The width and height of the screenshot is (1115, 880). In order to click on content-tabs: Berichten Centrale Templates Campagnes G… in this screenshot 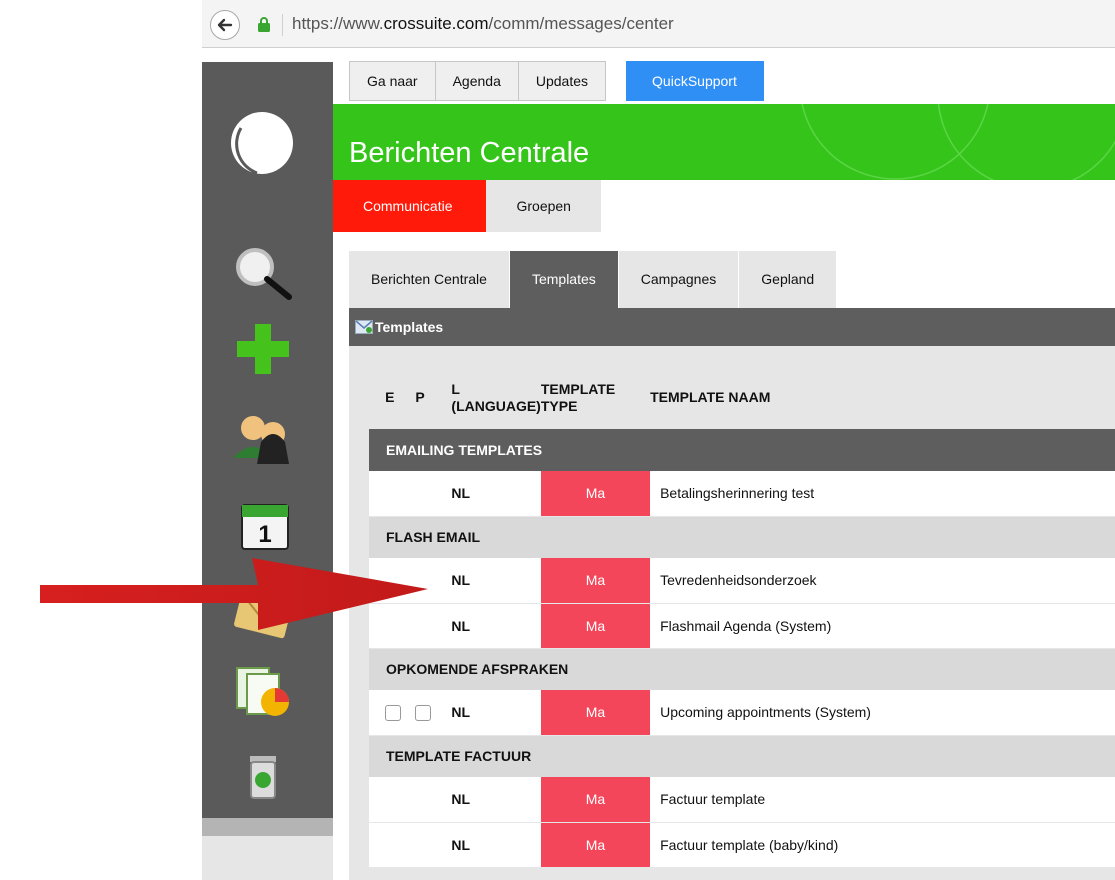, I will do `click(593, 279)`.